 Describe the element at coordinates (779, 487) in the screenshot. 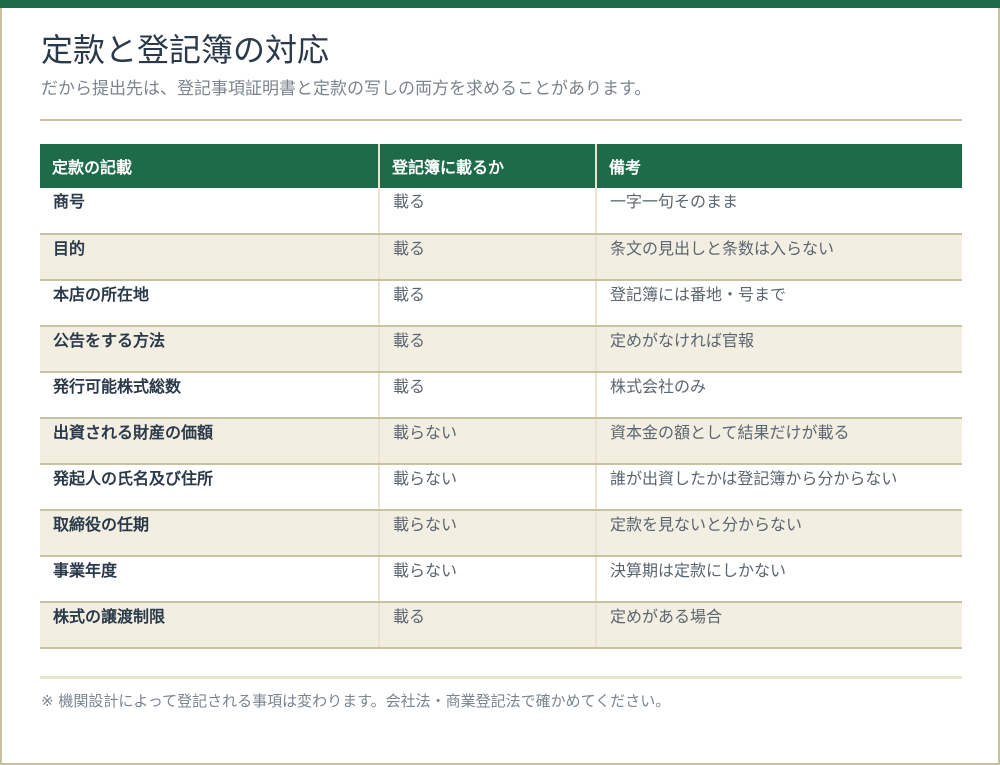

I see `row-note-cell: 誰が出資したかは登記簿から分からない` at that location.